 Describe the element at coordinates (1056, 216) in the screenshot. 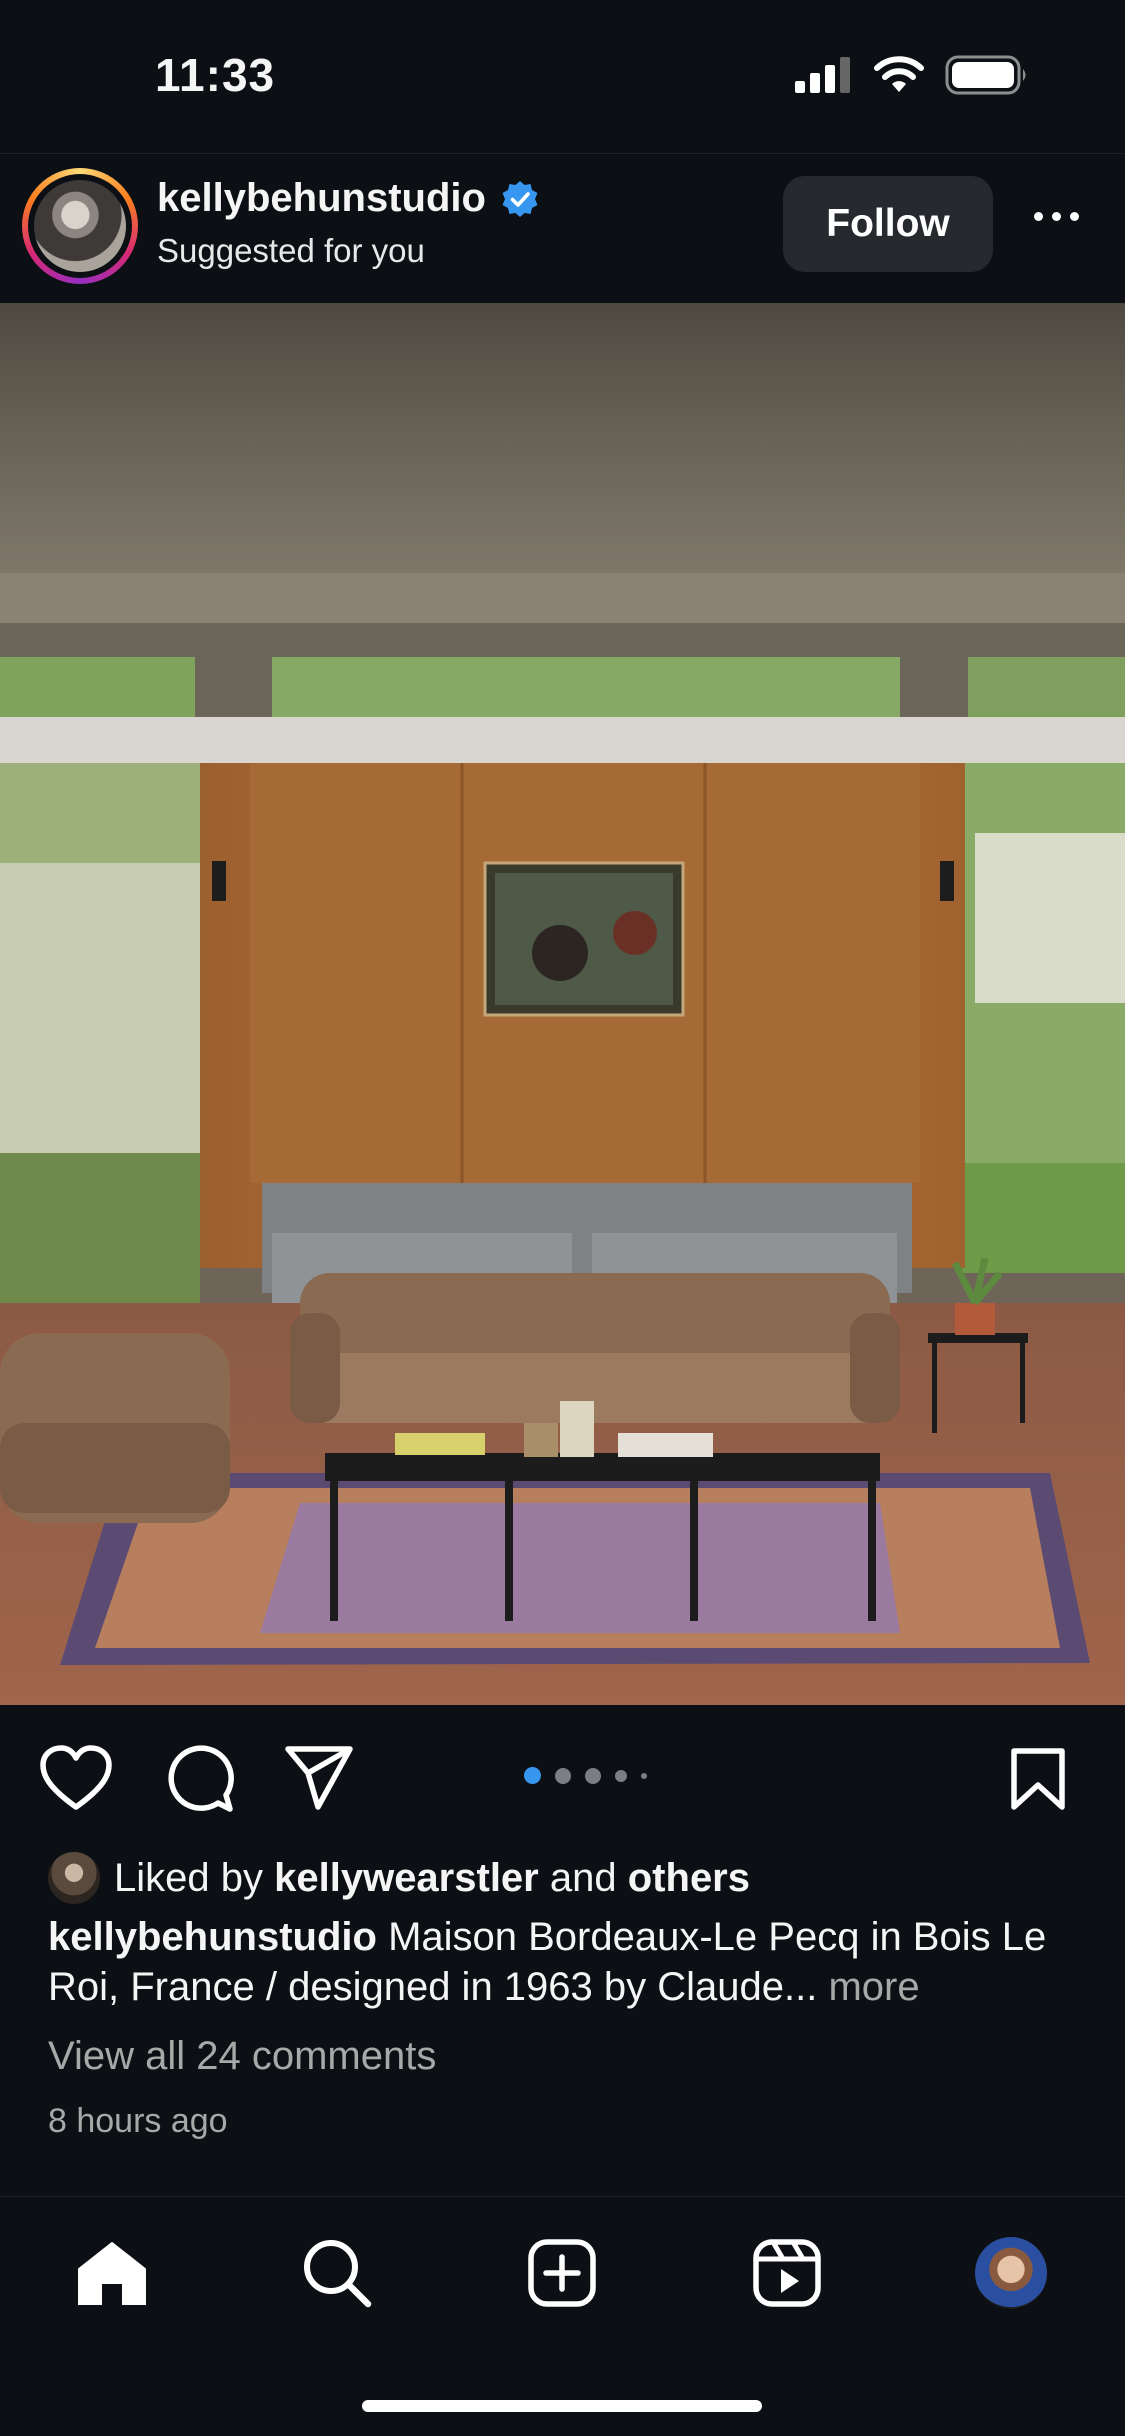

I see `more-options-icon` at that location.